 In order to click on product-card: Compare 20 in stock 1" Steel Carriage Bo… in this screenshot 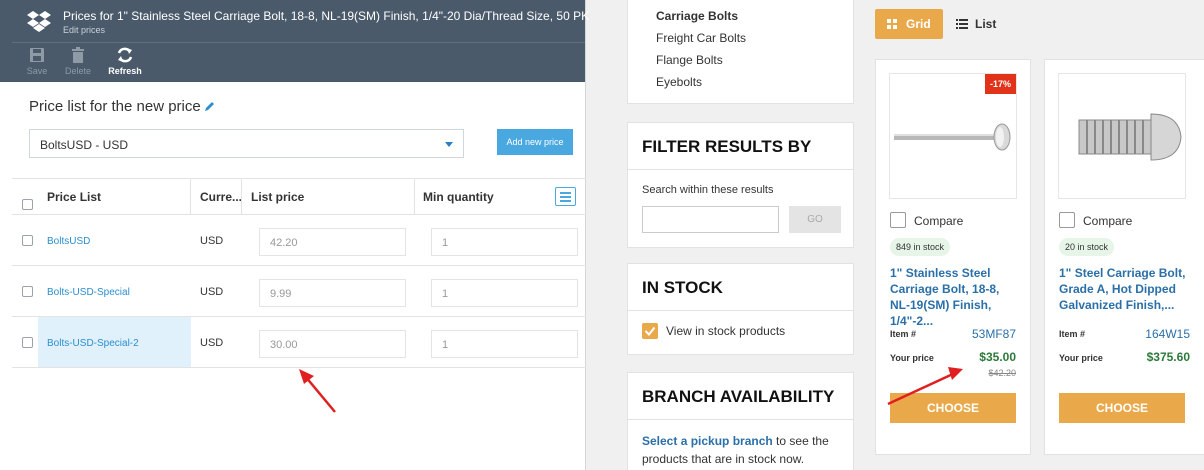, I will do `click(1124, 257)`.